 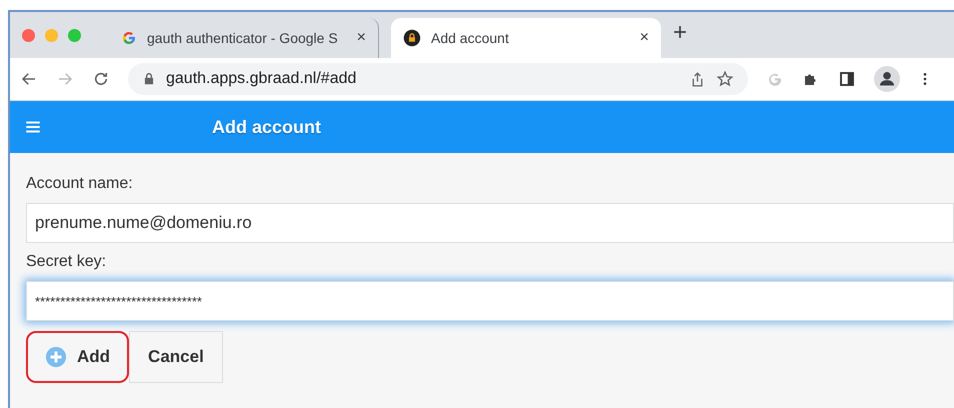 What do you see at coordinates (490, 301) in the screenshot?
I see `input-field: *********************************` at bounding box center [490, 301].